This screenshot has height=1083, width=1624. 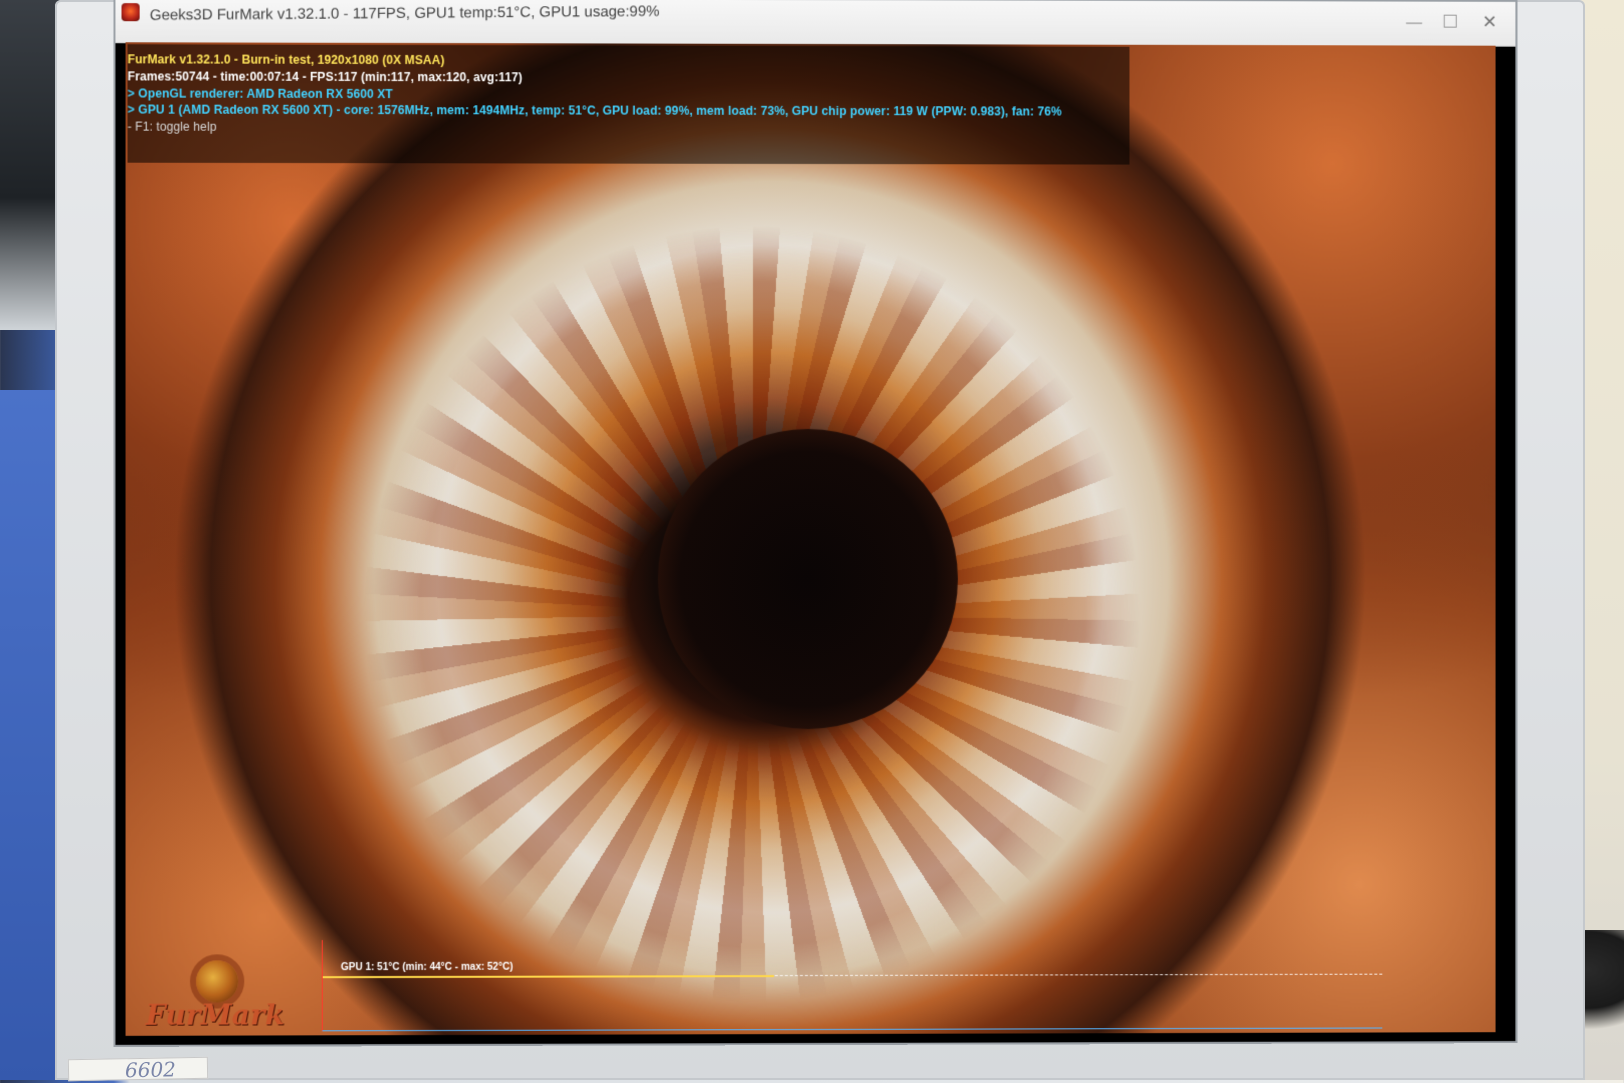 I want to click on temperature-graph: GPU 1: 51°C (min: 44°C - max: 52°C), so click(x=852, y=984).